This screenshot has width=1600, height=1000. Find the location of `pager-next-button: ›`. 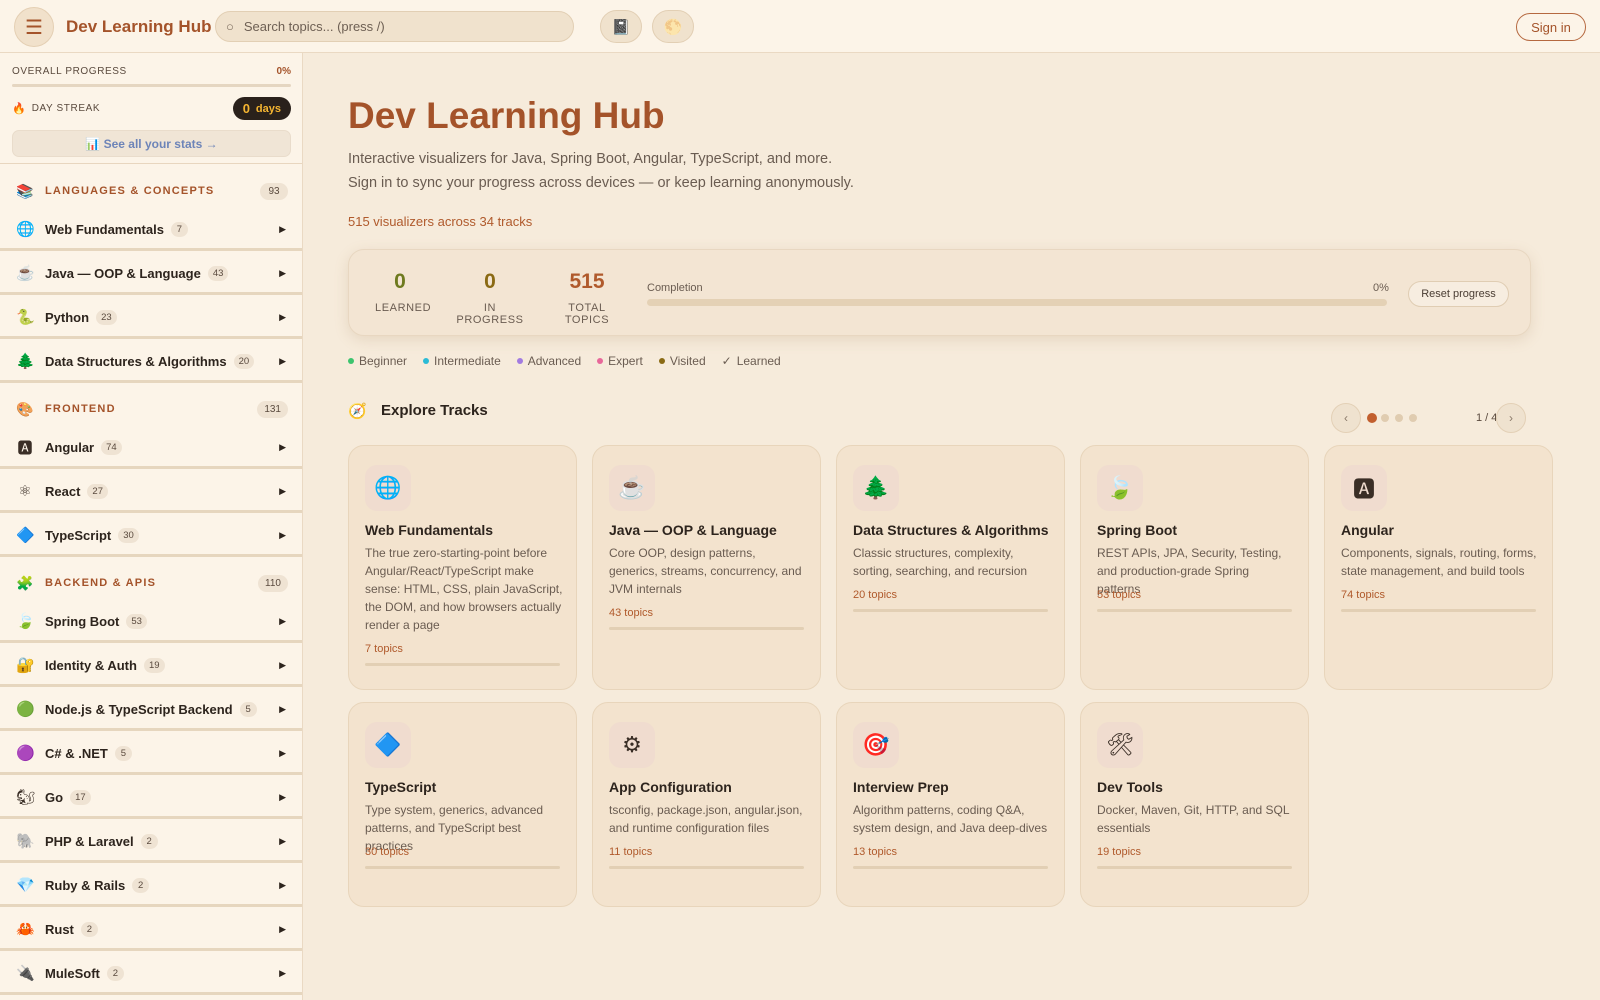

pager-next-button: › is located at coordinates (1511, 418).